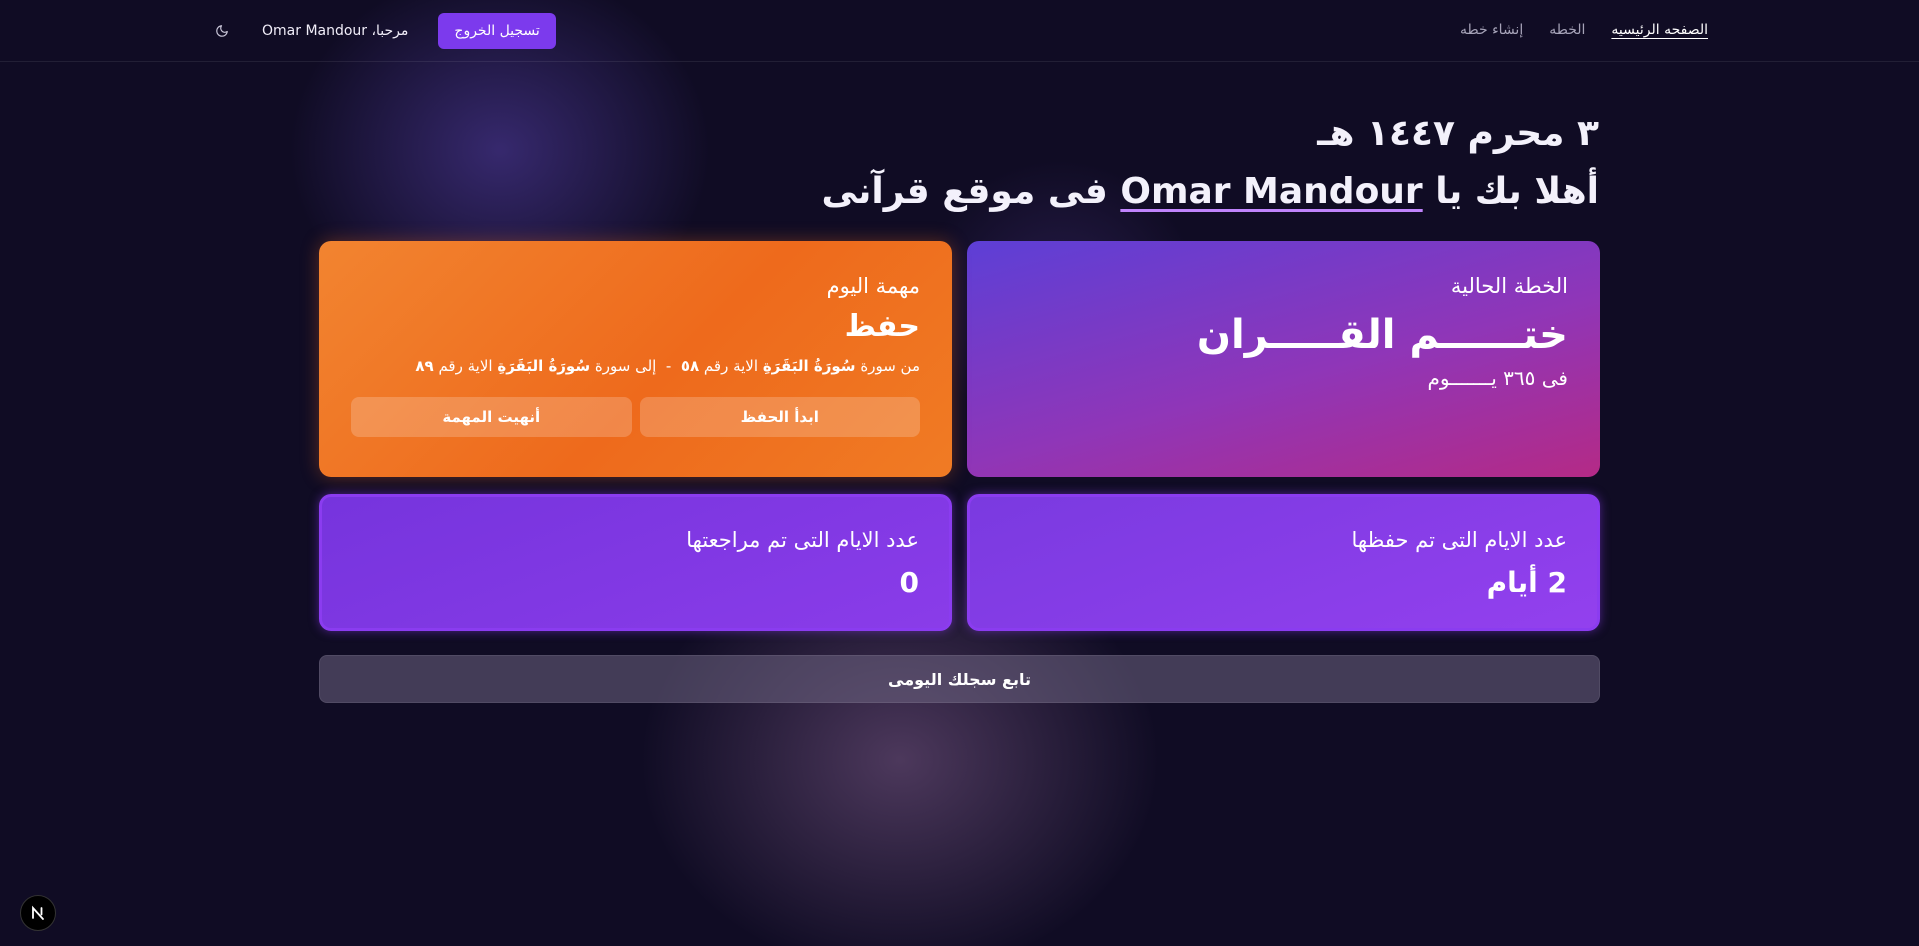 The image size is (1919, 946). I want to click on welcome-heading: أهلا بك يا Omar Mandour فى موقع قرآنى, so click(1210, 192).